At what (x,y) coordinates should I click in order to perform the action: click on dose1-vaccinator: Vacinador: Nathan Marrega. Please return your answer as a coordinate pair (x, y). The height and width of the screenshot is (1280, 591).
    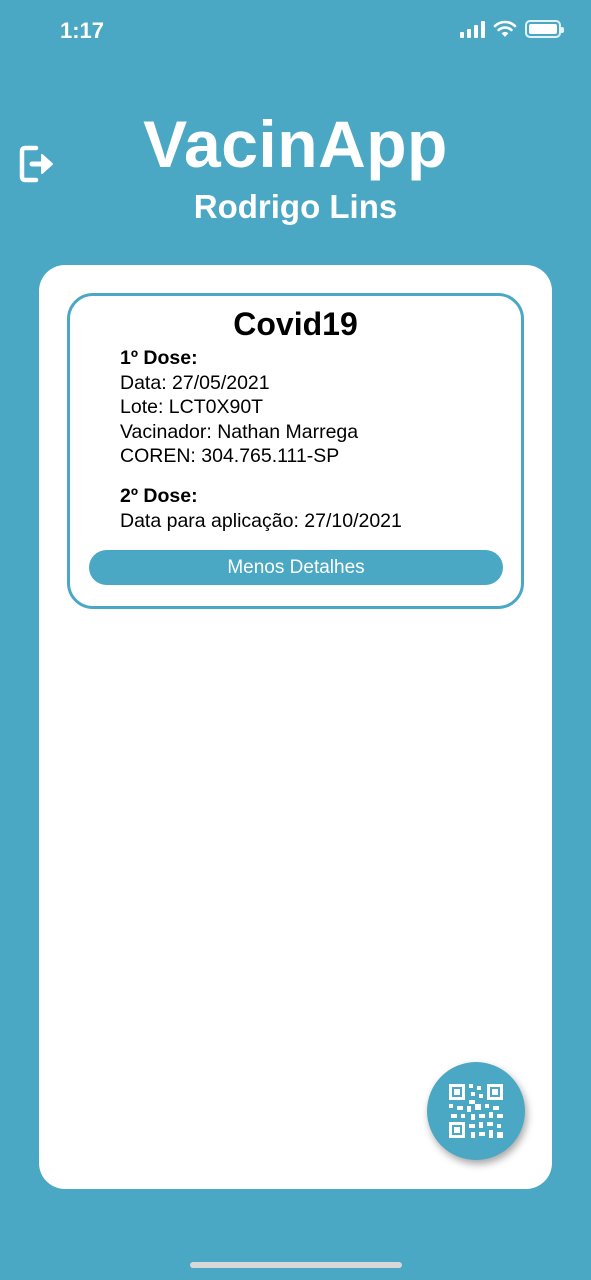
    Looking at the image, I should click on (239, 431).